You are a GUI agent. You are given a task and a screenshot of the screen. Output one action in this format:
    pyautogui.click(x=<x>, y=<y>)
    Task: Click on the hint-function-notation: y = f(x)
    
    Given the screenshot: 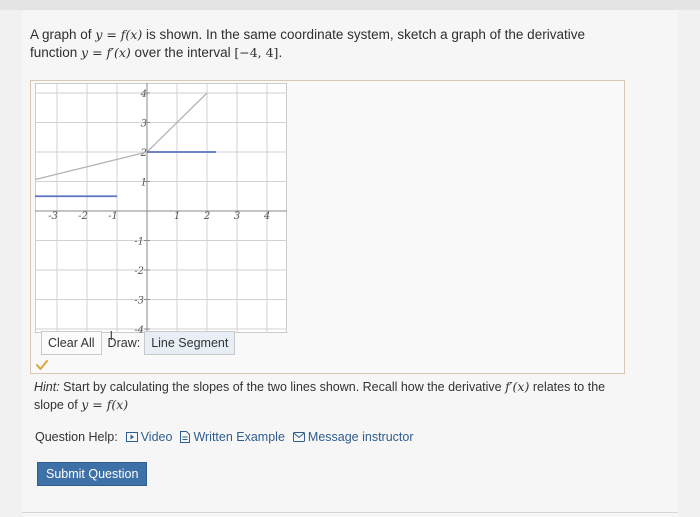 What is the action you would take?
    pyautogui.click(x=105, y=404)
    